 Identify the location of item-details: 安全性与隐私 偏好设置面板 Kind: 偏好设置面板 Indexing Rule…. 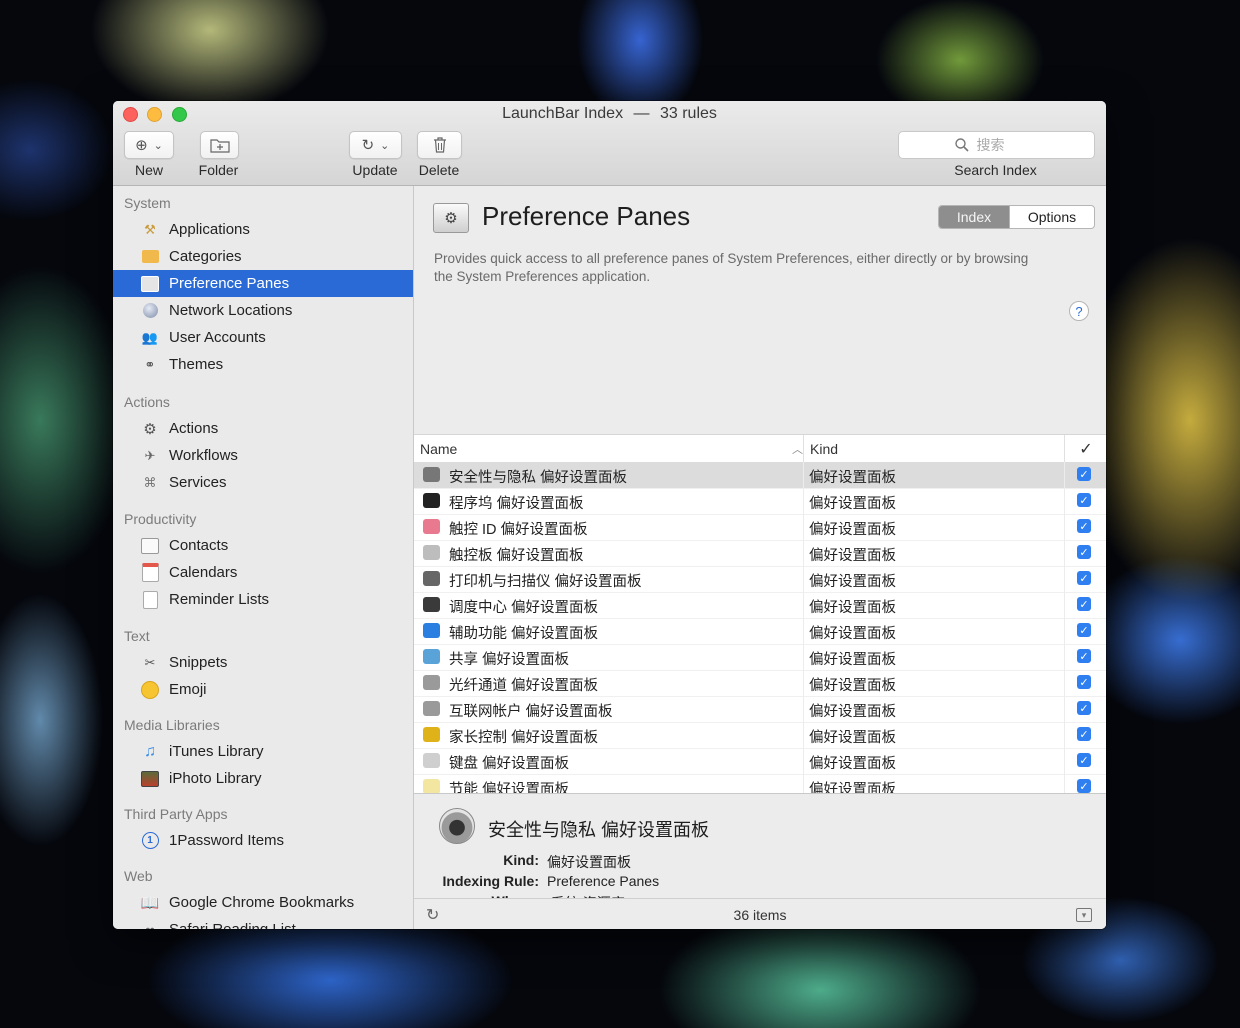
(760, 852).